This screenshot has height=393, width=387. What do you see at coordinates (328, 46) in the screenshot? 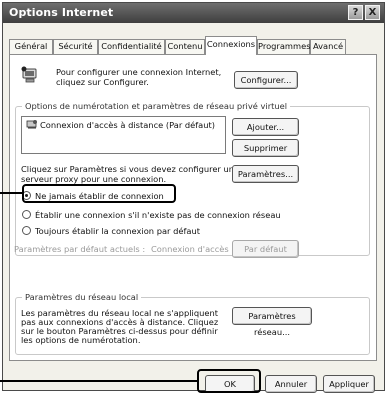
I see `tab-advanced: Avancé` at bounding box center [328, 46].